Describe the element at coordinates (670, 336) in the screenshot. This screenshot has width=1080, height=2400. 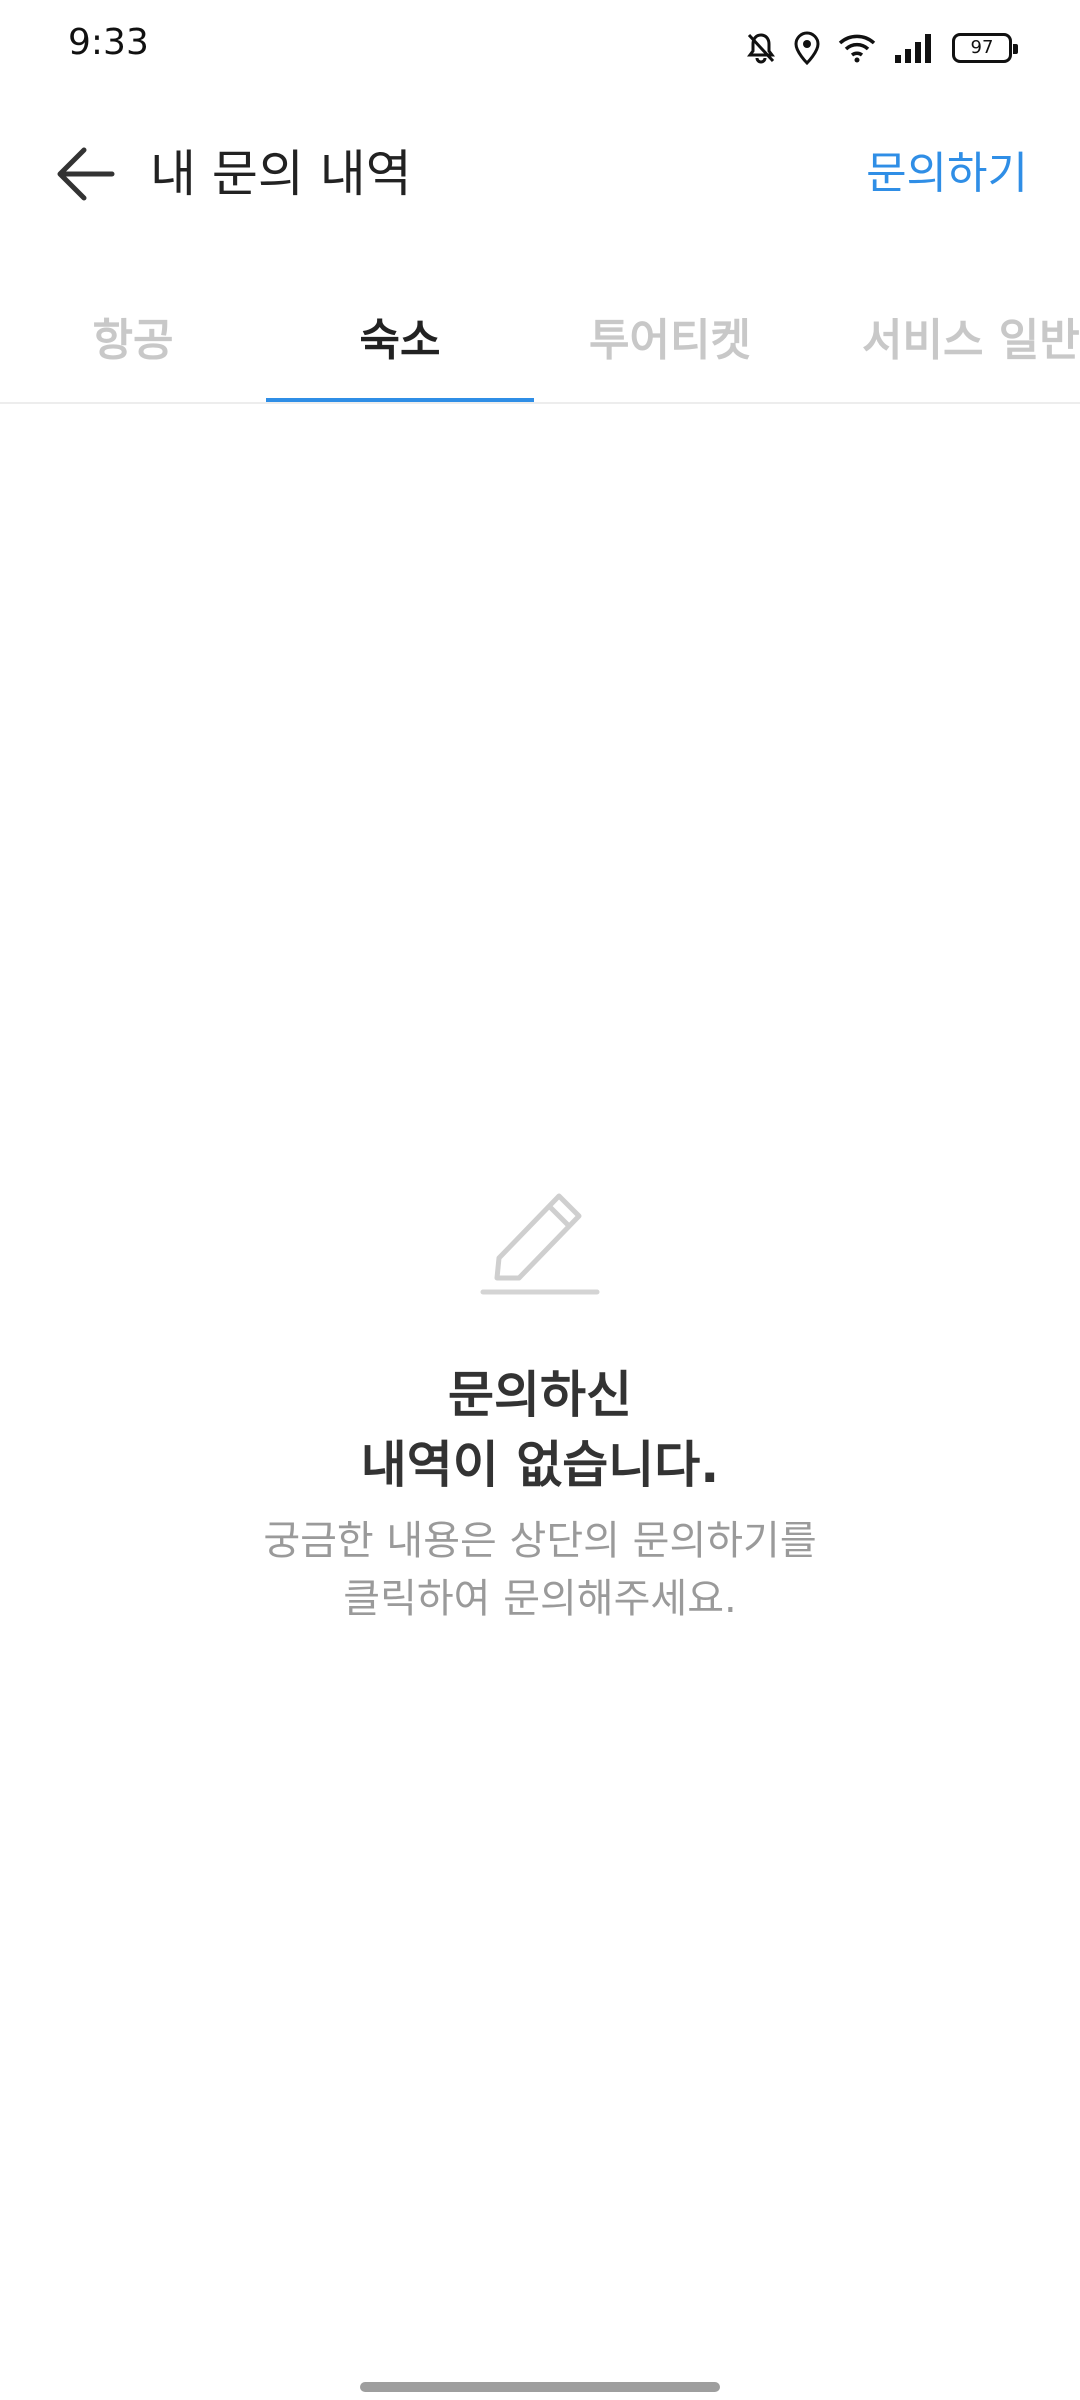
I see `tab-tour-tickets: 투어티켓` at that location.